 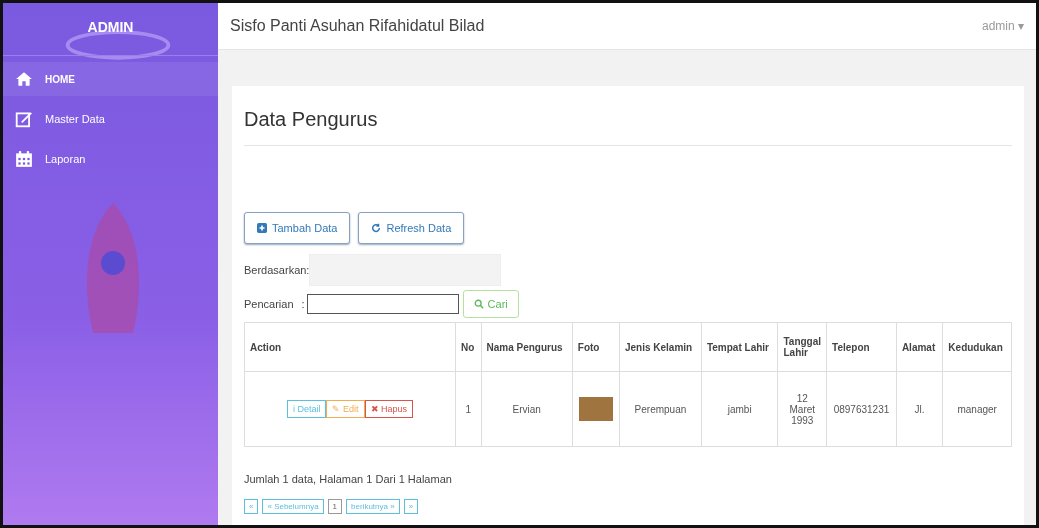 I want to click on warning-action-button: ✎ Edit, so click(x=345, y=409).